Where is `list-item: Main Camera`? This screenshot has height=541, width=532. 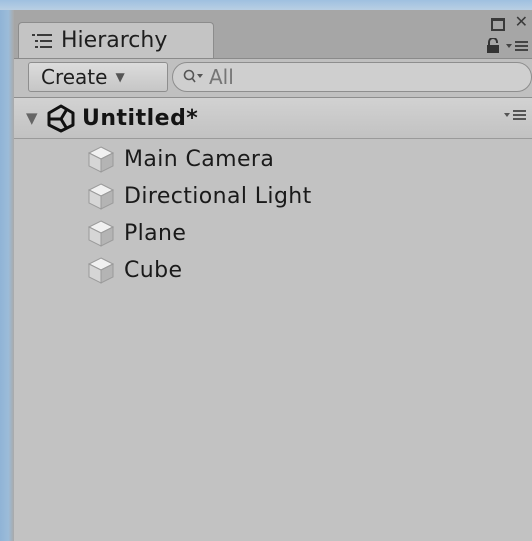
list-item: Main Camera is located at coordinates (180, 159).